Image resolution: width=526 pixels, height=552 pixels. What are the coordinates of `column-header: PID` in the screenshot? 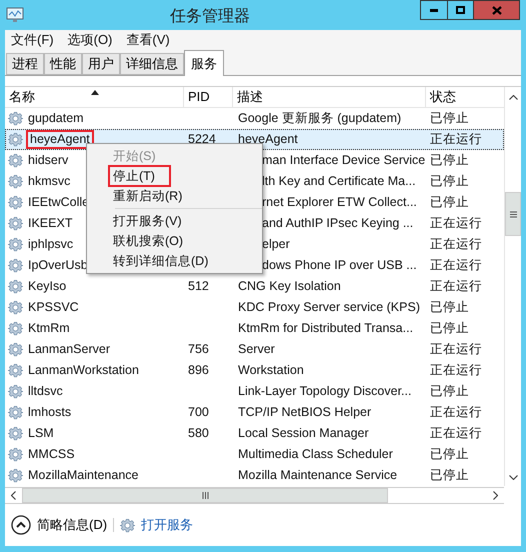 It's located at (207, 97).